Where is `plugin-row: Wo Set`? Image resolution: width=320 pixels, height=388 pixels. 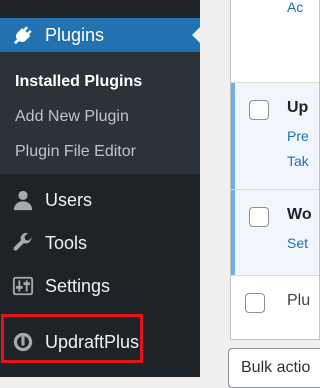 plugin-row: Wo Set is located at coordinates (275, 232).